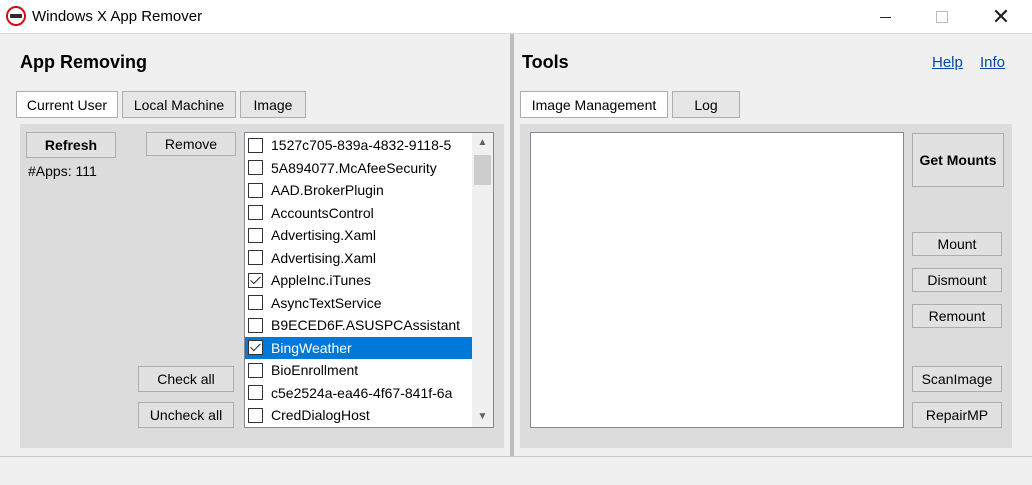 The image size is (1032, 485). Describe the element at coordinates (67, 104) in the screenshot. I see `tab-current-user: Current User` at that location.